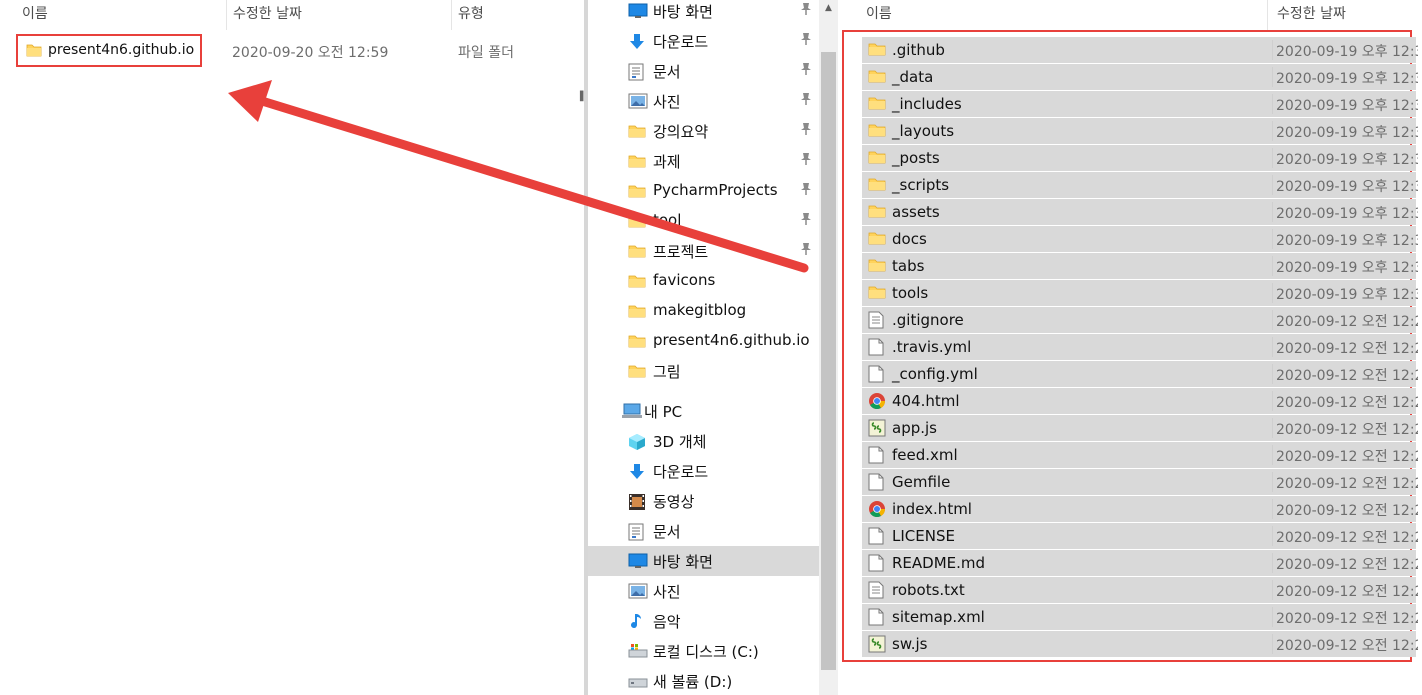 This screenshot has width=1422, height=695. I want to click on file-row: feed.xml 2020-09-12 오전 12:2, so click(1140, 455).